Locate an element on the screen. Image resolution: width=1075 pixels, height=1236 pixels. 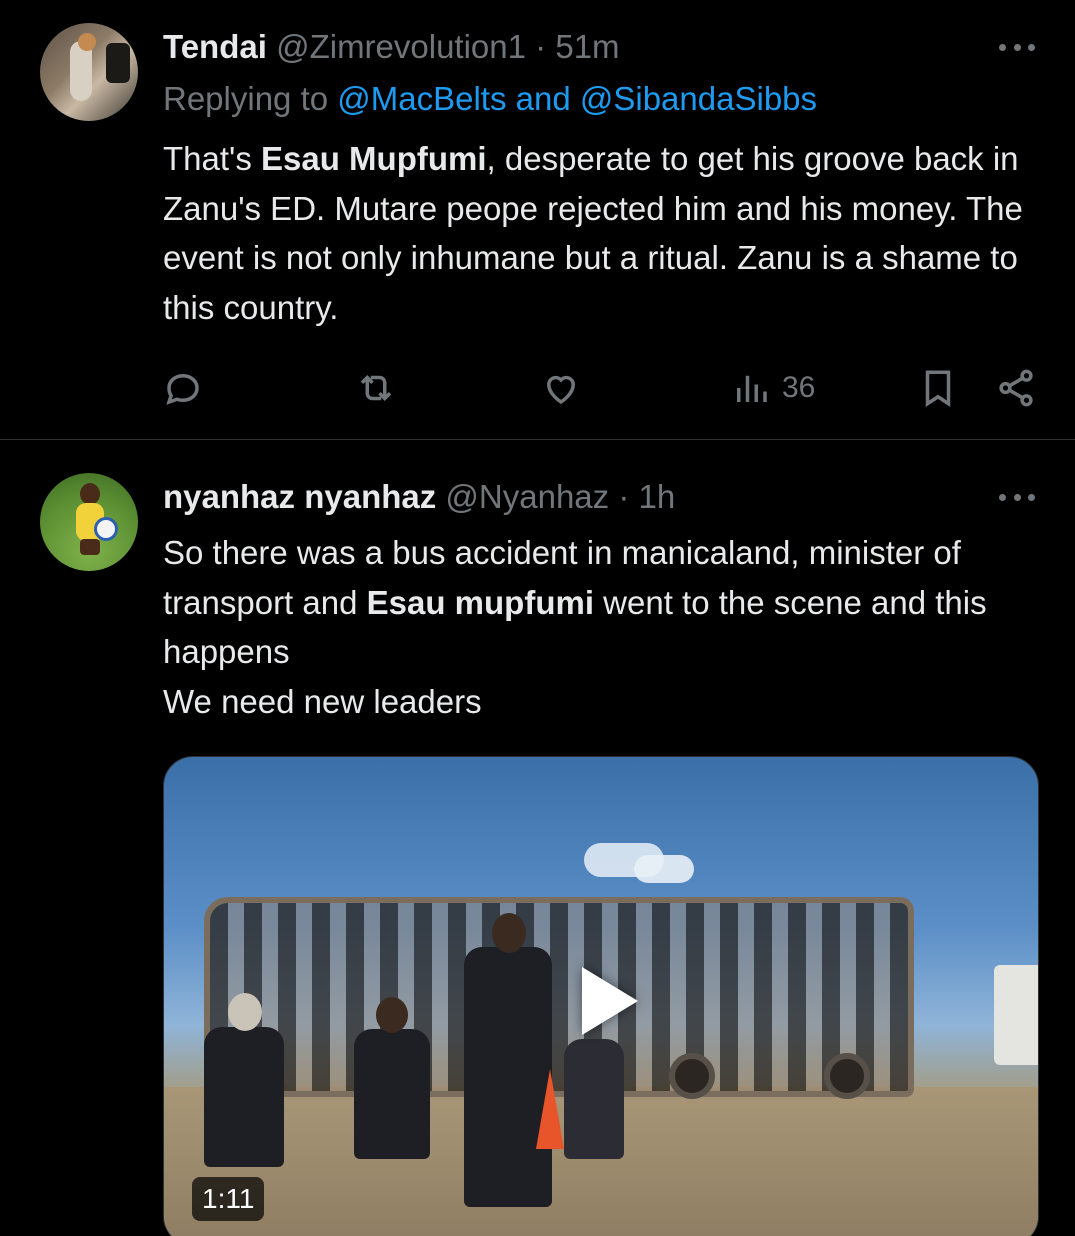
tweet-header: nyanhaz nyanhaz @Nyanhaz · 1h is located at coordinates (419, 497).